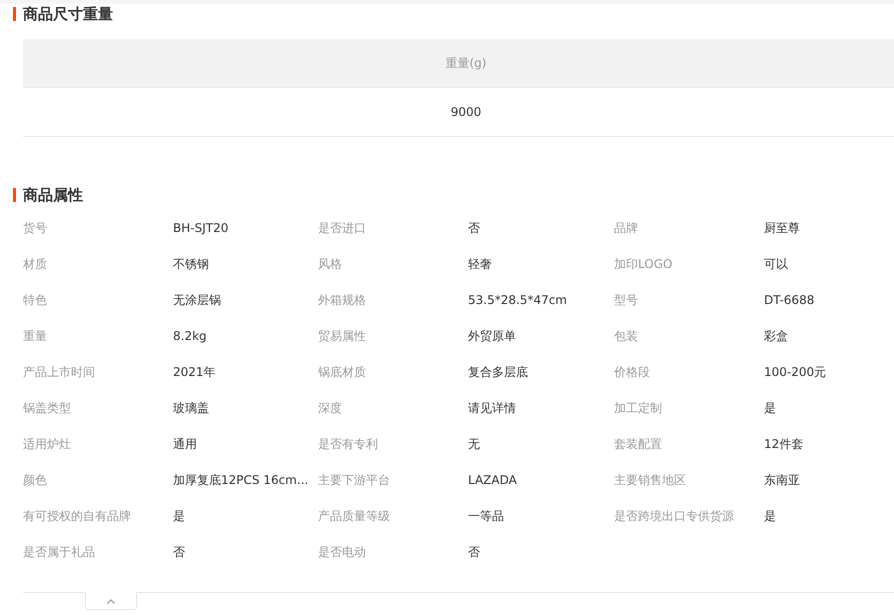  What do you see at coordinates (342, 372) in the screenshot?
I see `attribute-label: 锅底材质` at bounding box center [342, 372].